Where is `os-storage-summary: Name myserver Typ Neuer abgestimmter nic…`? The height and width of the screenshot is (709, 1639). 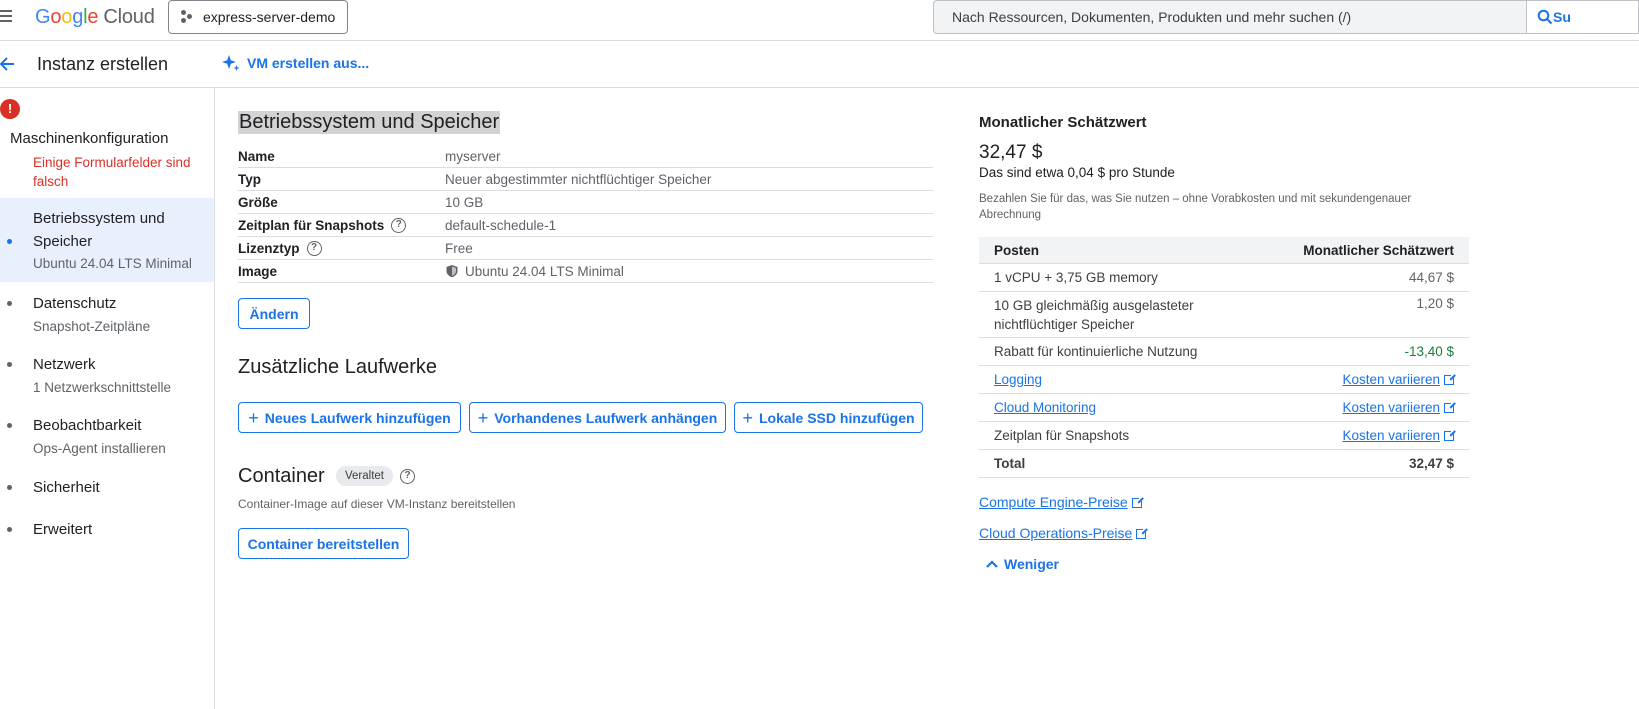
os-storage-summary: Name myserver Typ Neuer abgestimmter nic… is located at coordinates (585, 214).